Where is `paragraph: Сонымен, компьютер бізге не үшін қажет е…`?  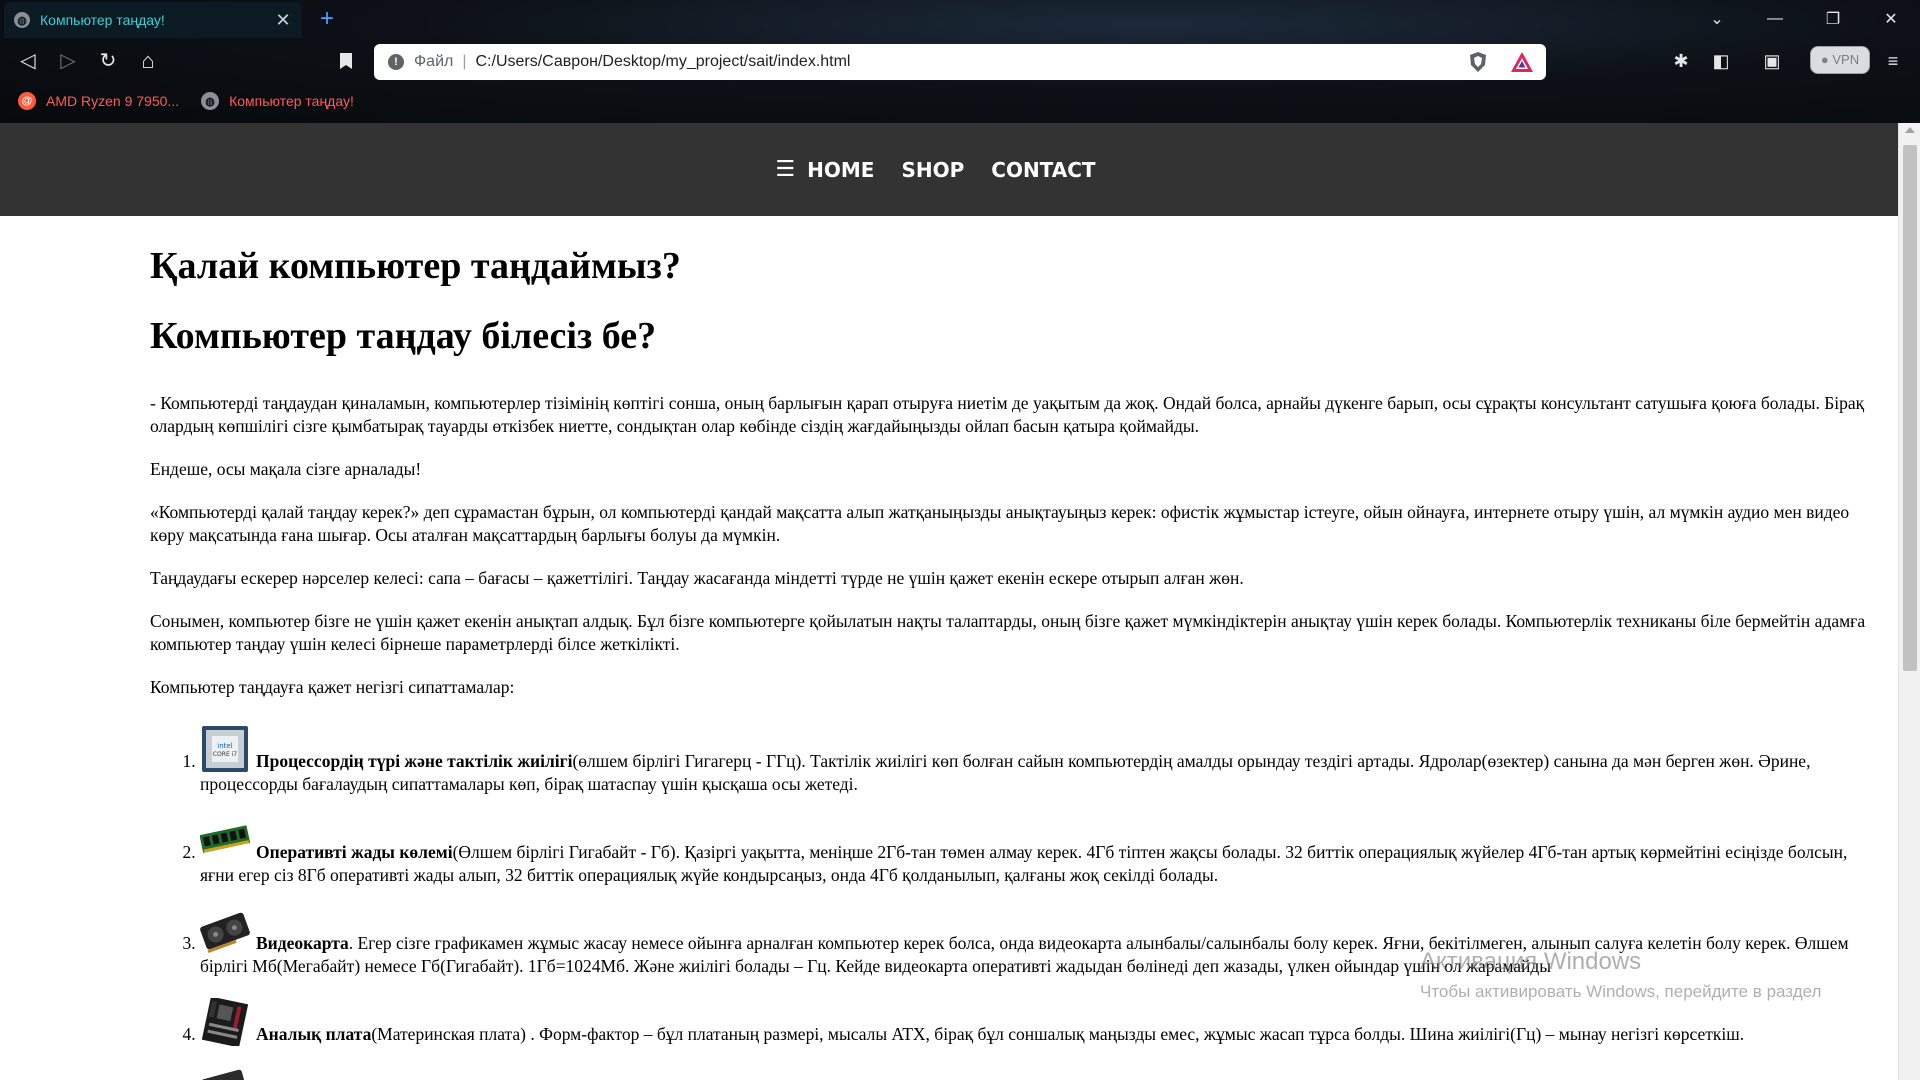 paragraph: Сонымен, компьютер бізге не үшін қажет е… is located at coordinates (1008, 632).